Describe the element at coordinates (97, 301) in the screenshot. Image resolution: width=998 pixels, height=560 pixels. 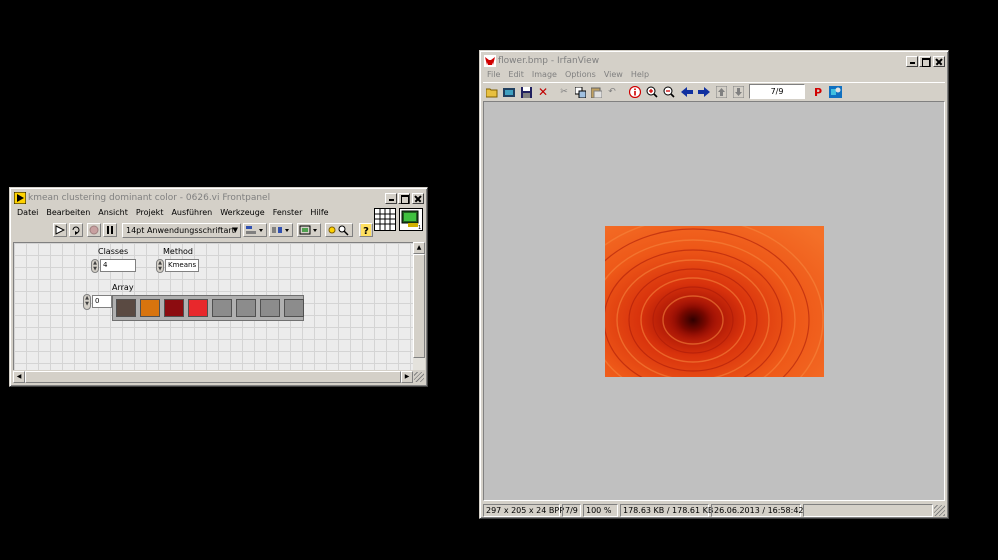
I see `array-index-value: 0` at that location.